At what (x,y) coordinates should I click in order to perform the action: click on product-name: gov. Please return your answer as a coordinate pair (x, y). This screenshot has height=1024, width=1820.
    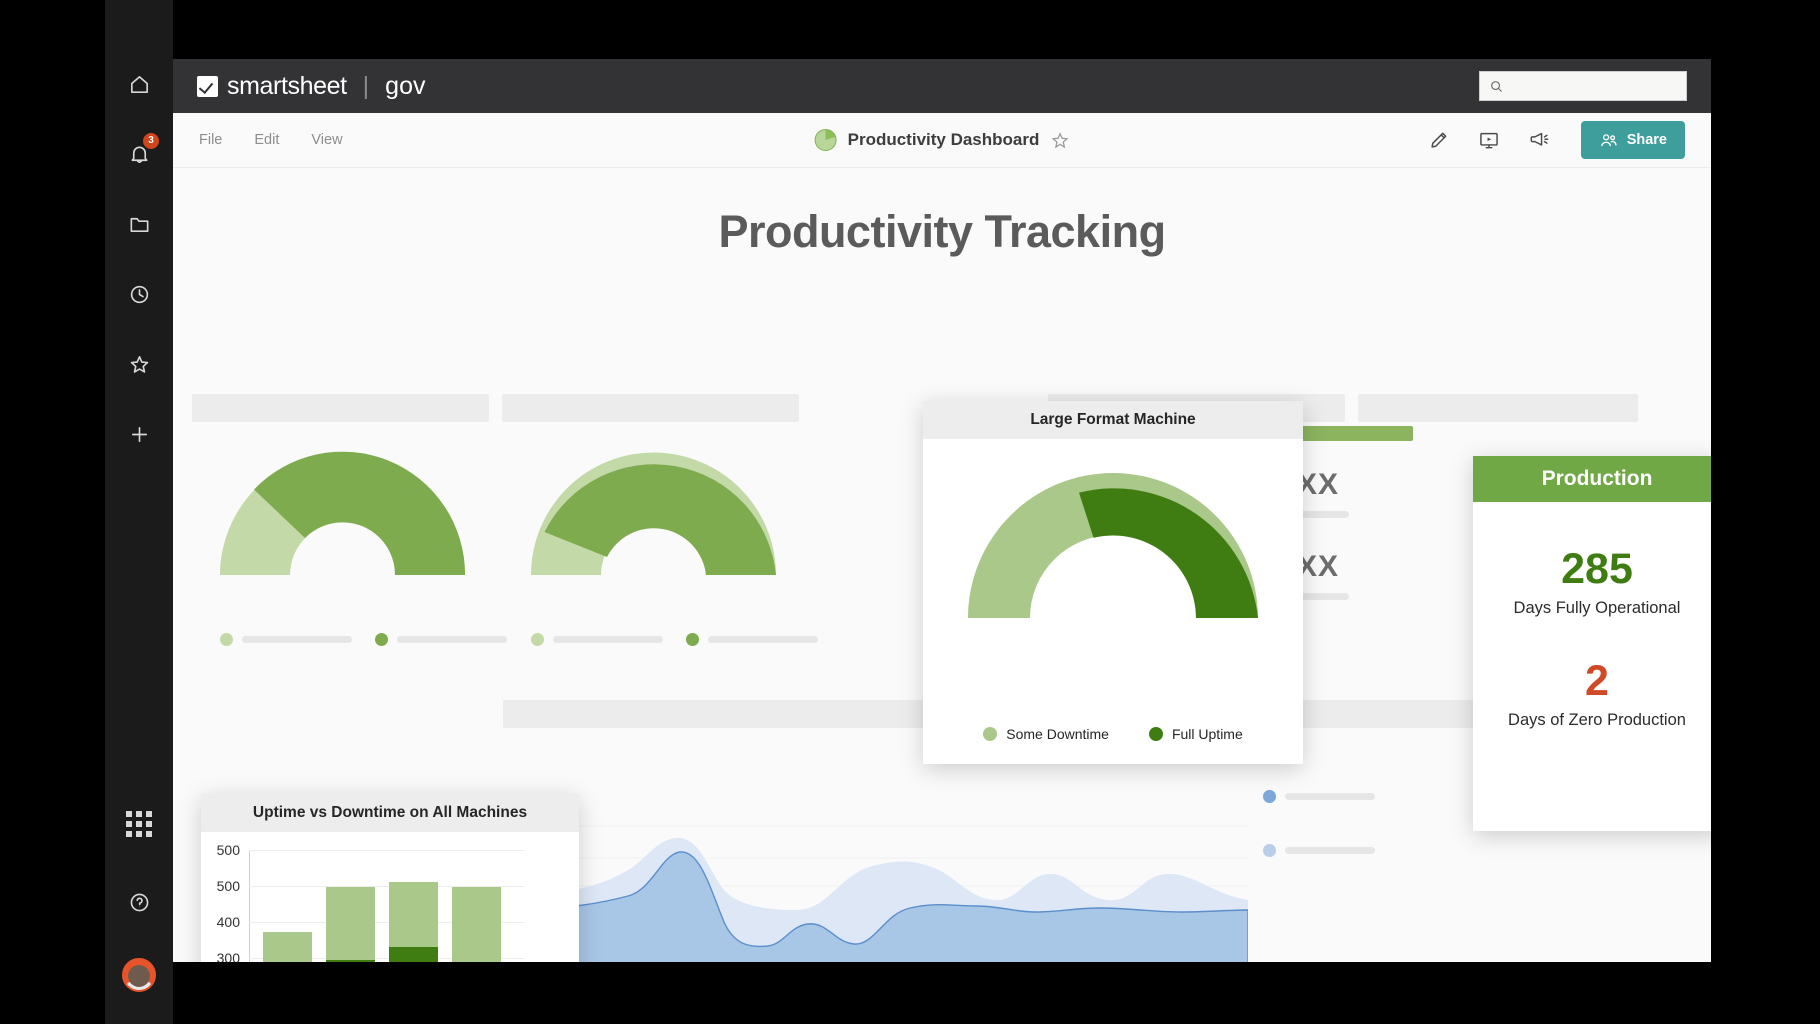
    Looking at the image, I should click on (405, 85).